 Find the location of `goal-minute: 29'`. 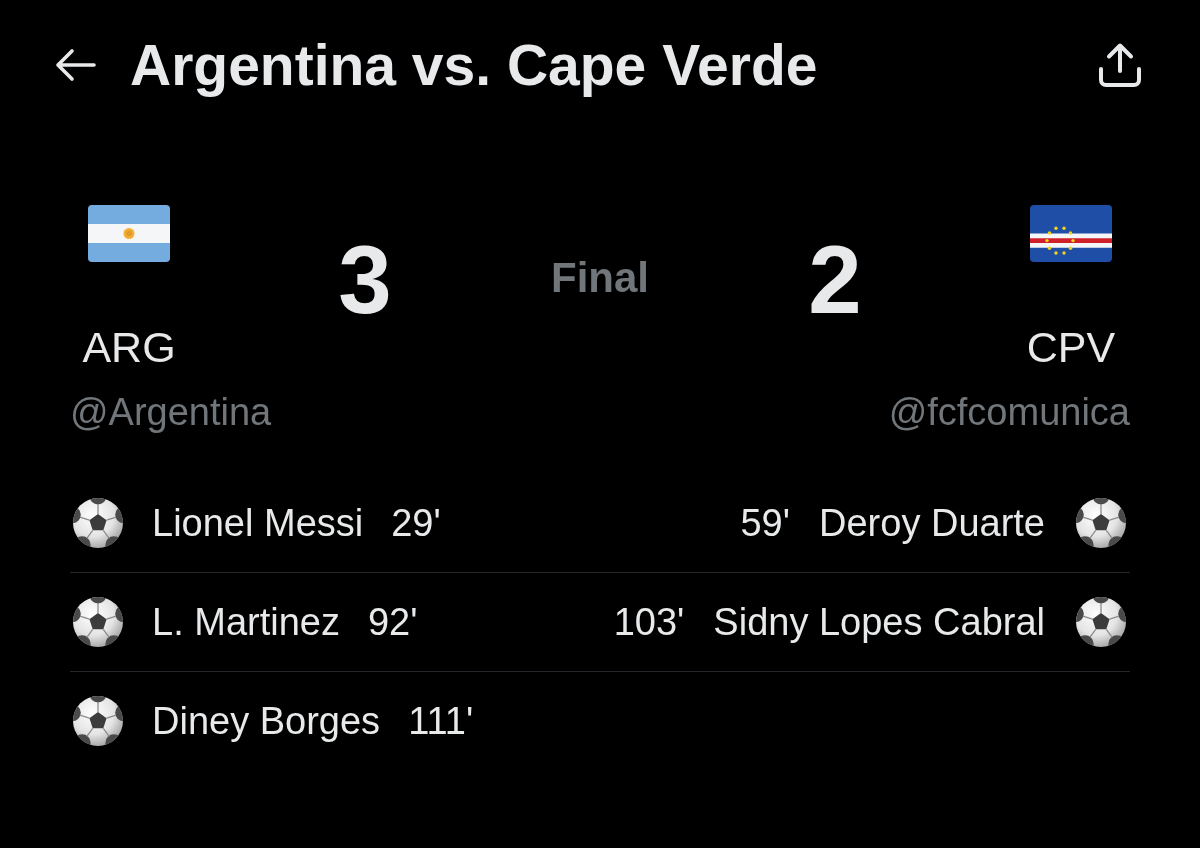

goal-minute: 29' is located at coordinates (416, 523).